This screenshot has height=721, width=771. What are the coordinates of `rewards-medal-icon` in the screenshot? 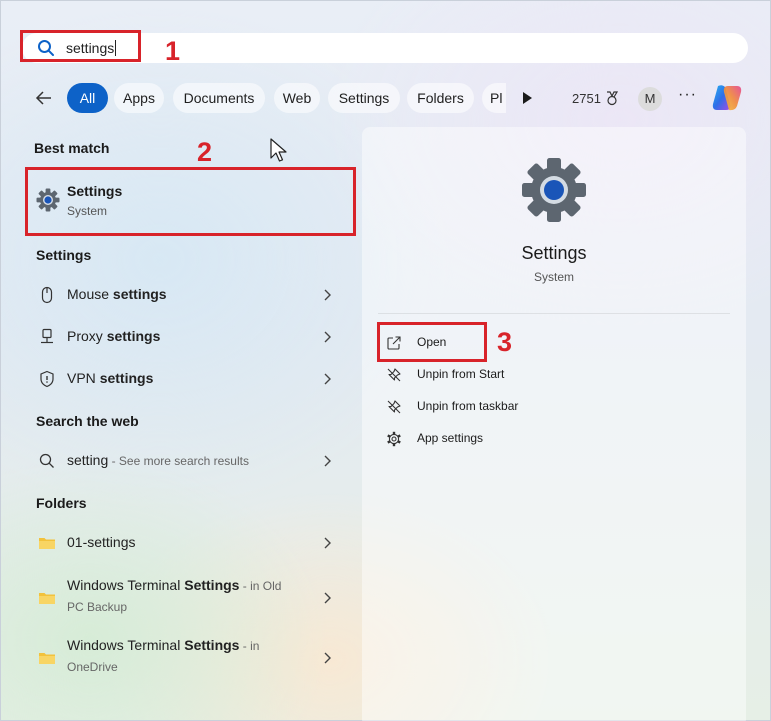 It's located at (612, 98).